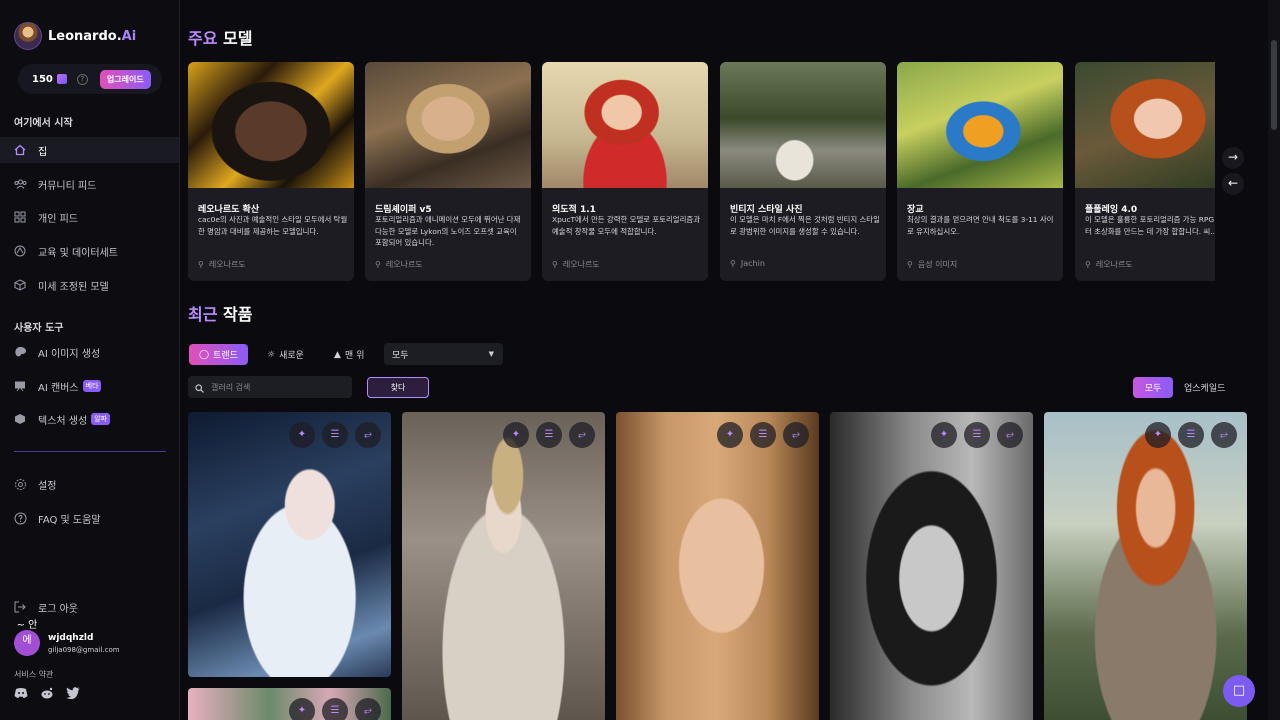 This screenshot has width=1280, height=720. What do you see at coordinates (349, 354) in the screenshot?
I see `filter-top: ▲ 맨 위` at bounding box center [349, 354].